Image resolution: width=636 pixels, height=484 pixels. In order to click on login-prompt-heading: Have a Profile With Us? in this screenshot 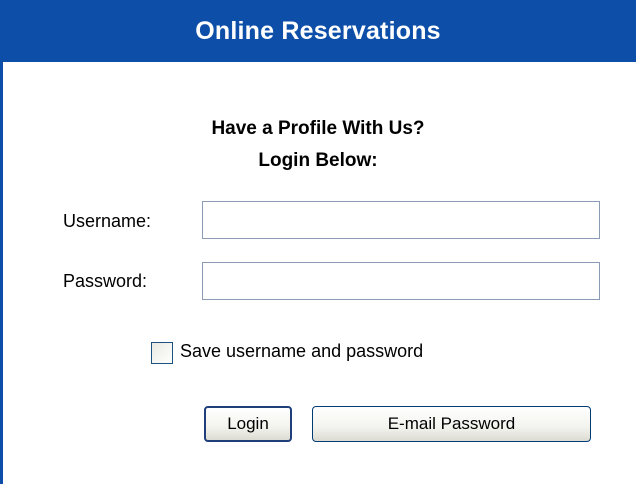, I will do `click(318, 128)`.